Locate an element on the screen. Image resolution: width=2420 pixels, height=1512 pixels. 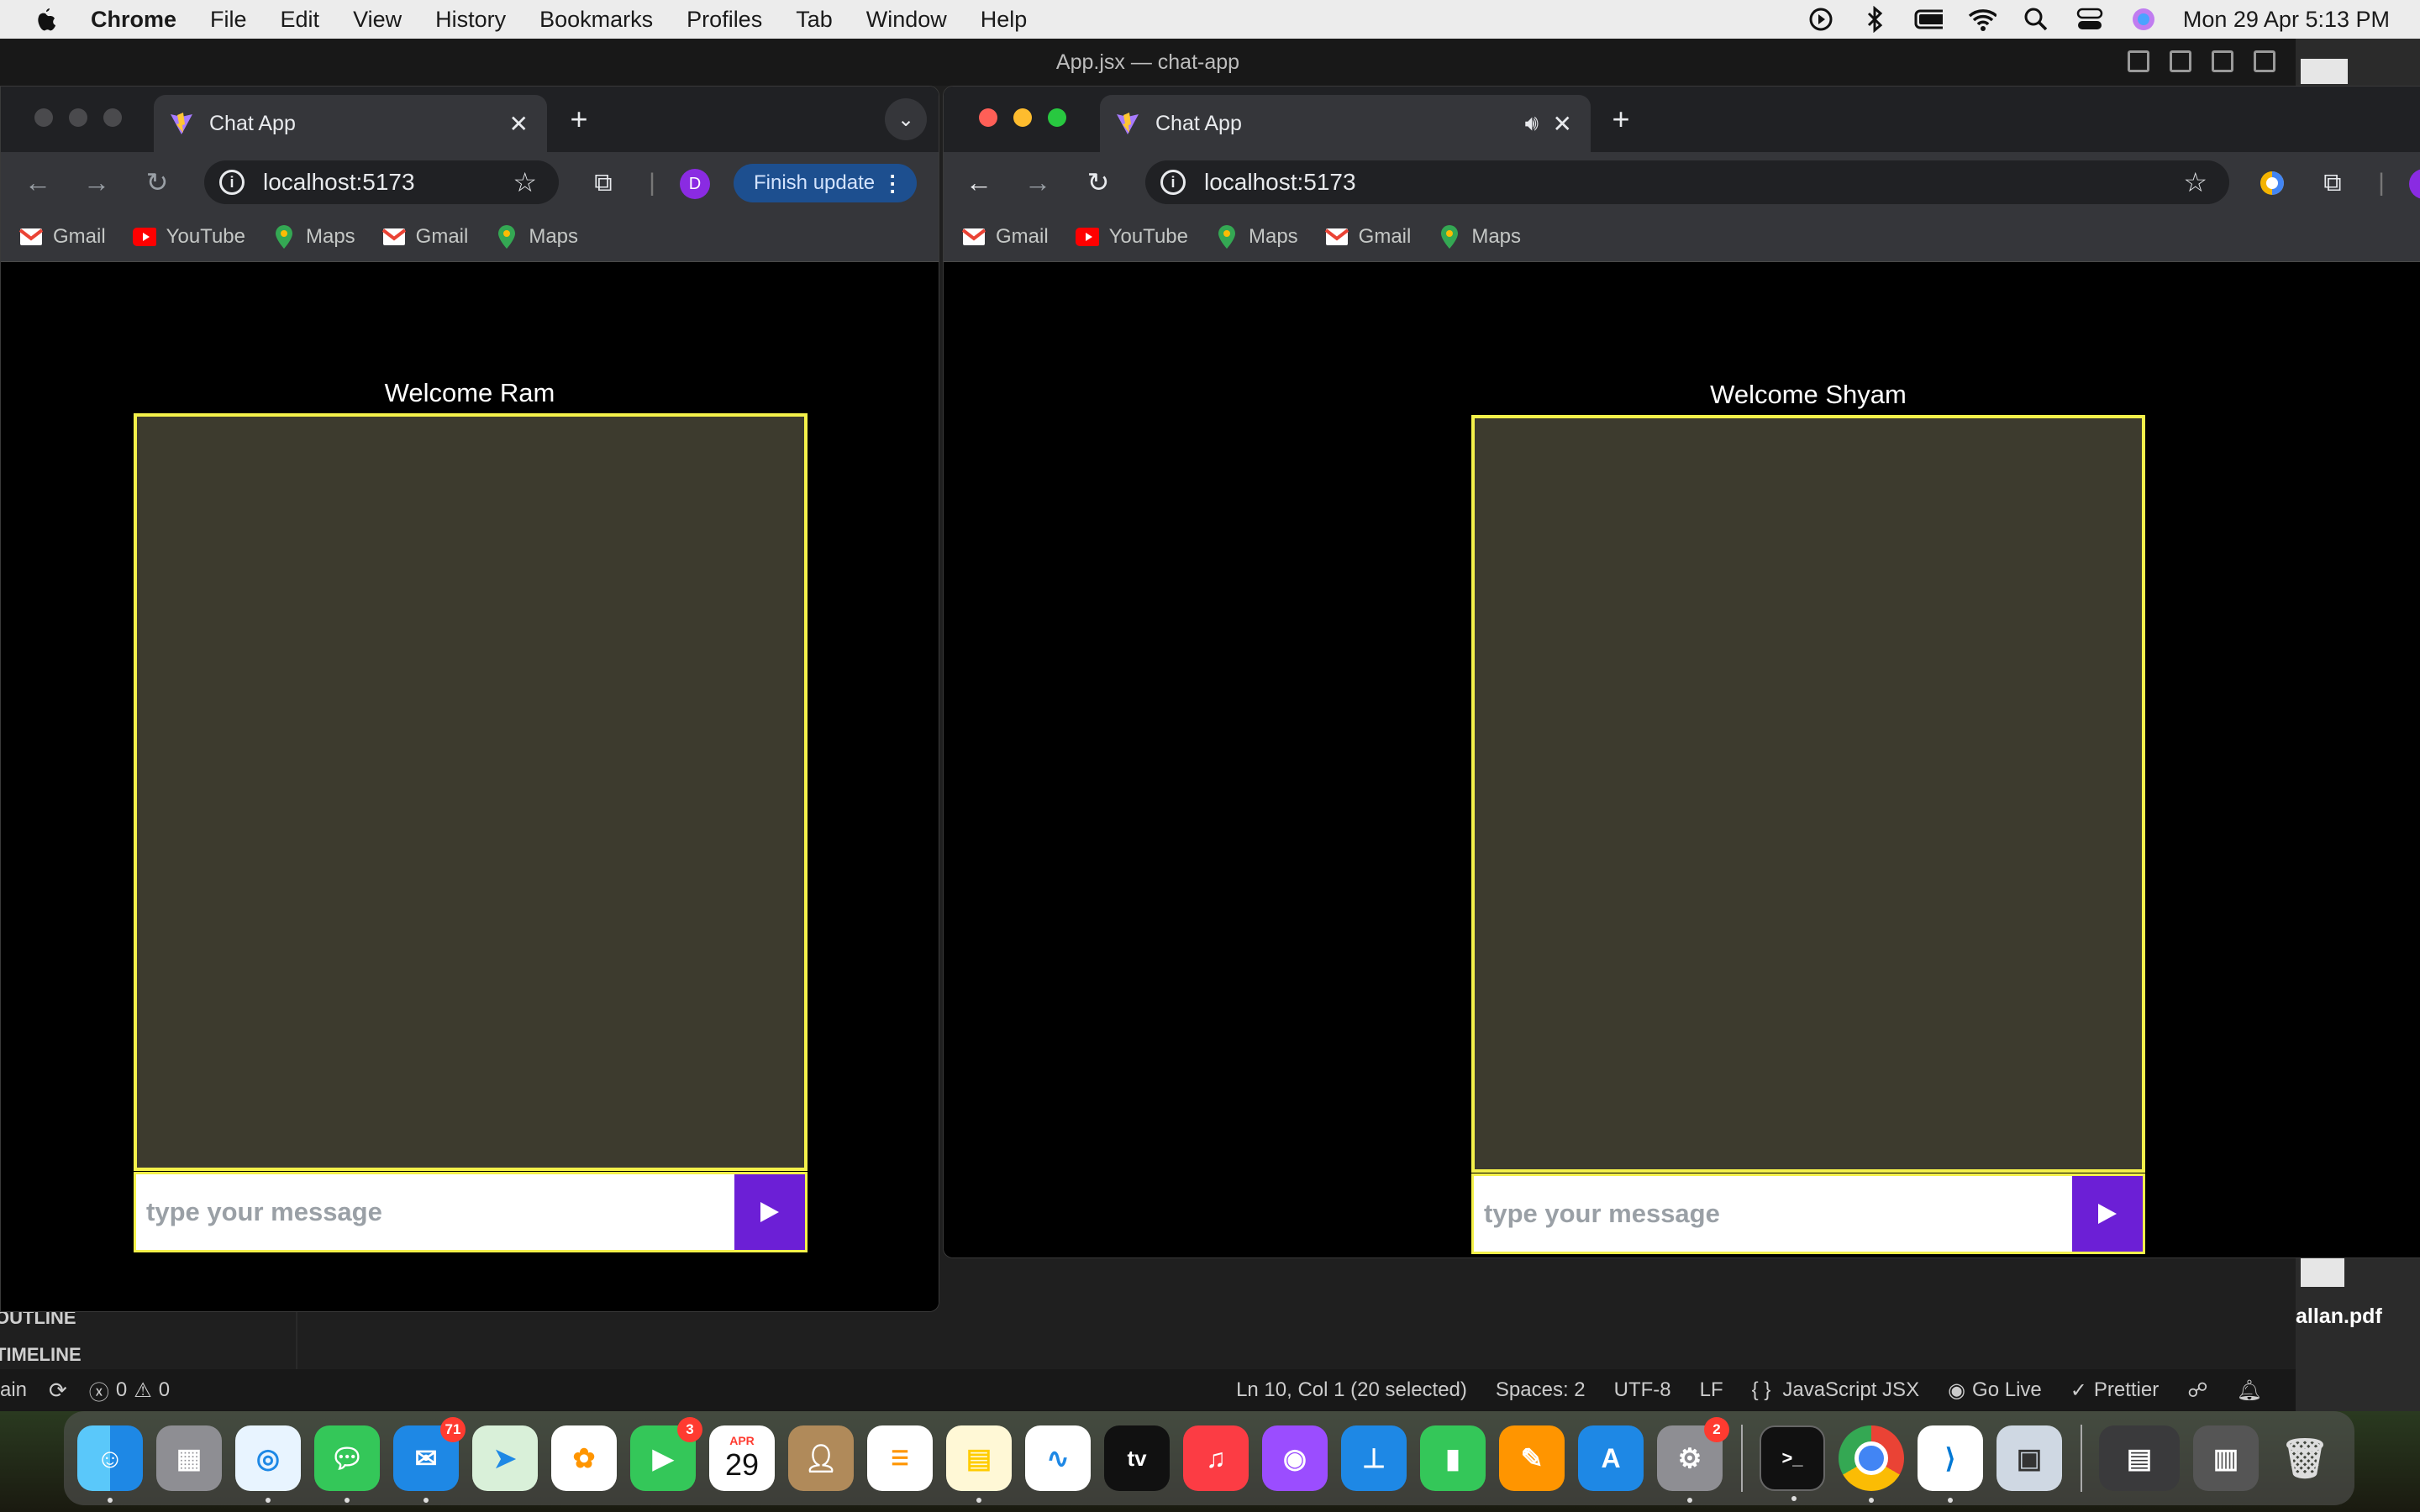
finish-update-button: Finish update ⋮ is located at coordinates (826, 183).